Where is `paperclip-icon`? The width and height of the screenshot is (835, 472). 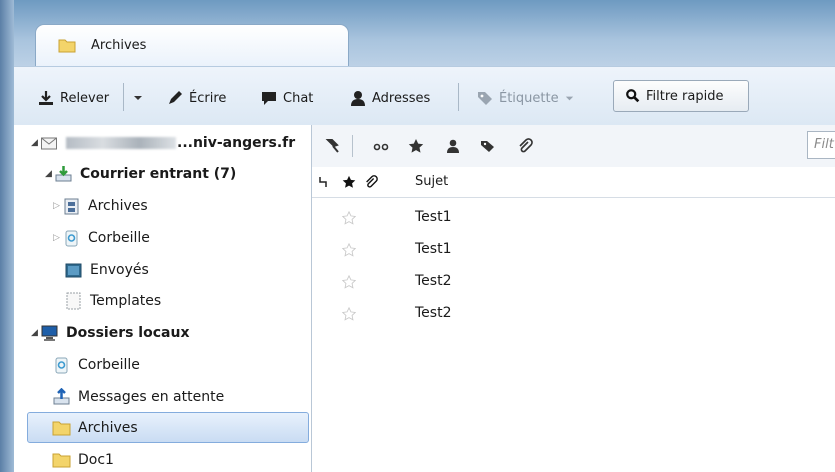
paperclip-icon is located at coordinates (525, 146).